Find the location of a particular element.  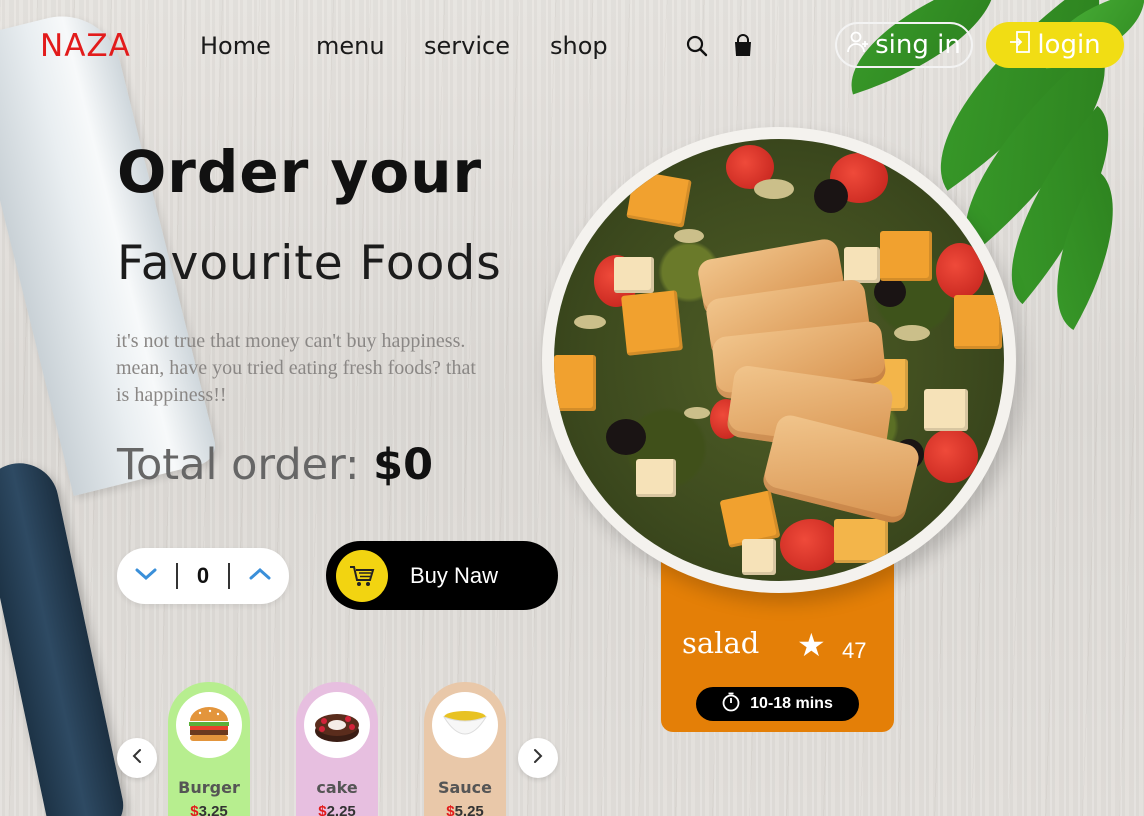

stopwatch-icon is located at coordinates (731, 704).